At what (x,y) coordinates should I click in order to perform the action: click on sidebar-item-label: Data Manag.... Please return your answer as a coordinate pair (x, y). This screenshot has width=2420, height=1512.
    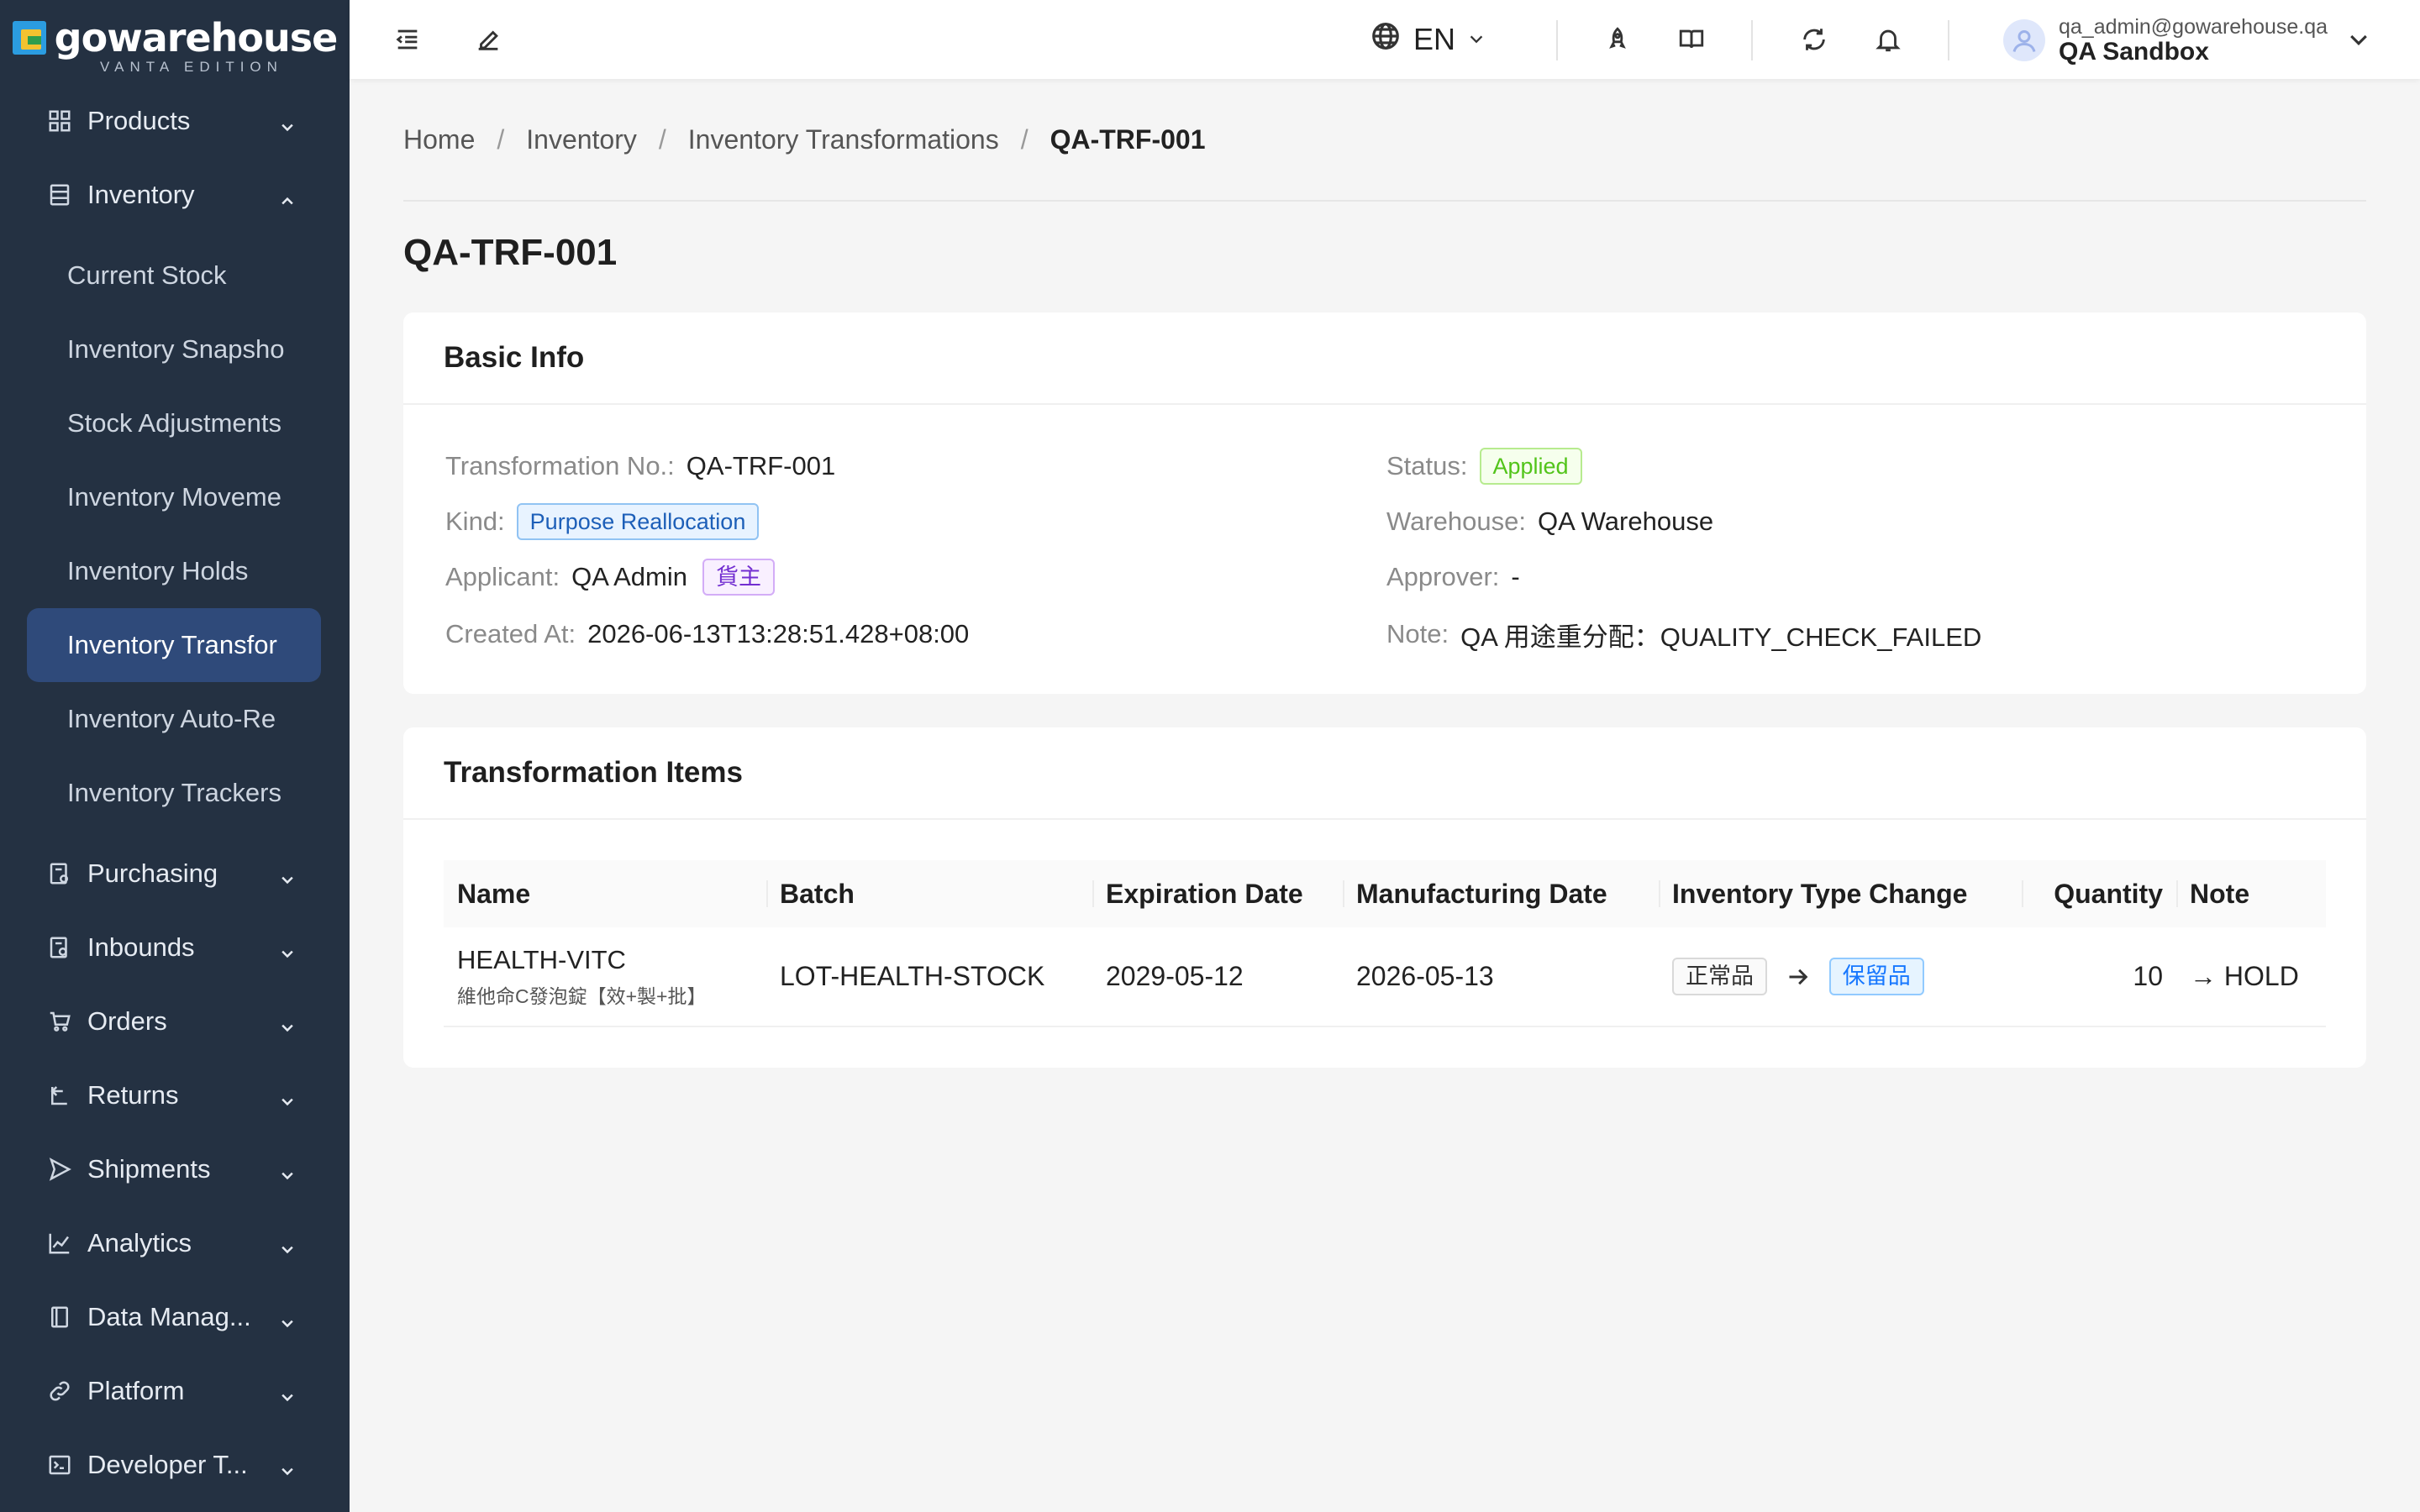
    Looking at the image, I should click on (169, 1316).